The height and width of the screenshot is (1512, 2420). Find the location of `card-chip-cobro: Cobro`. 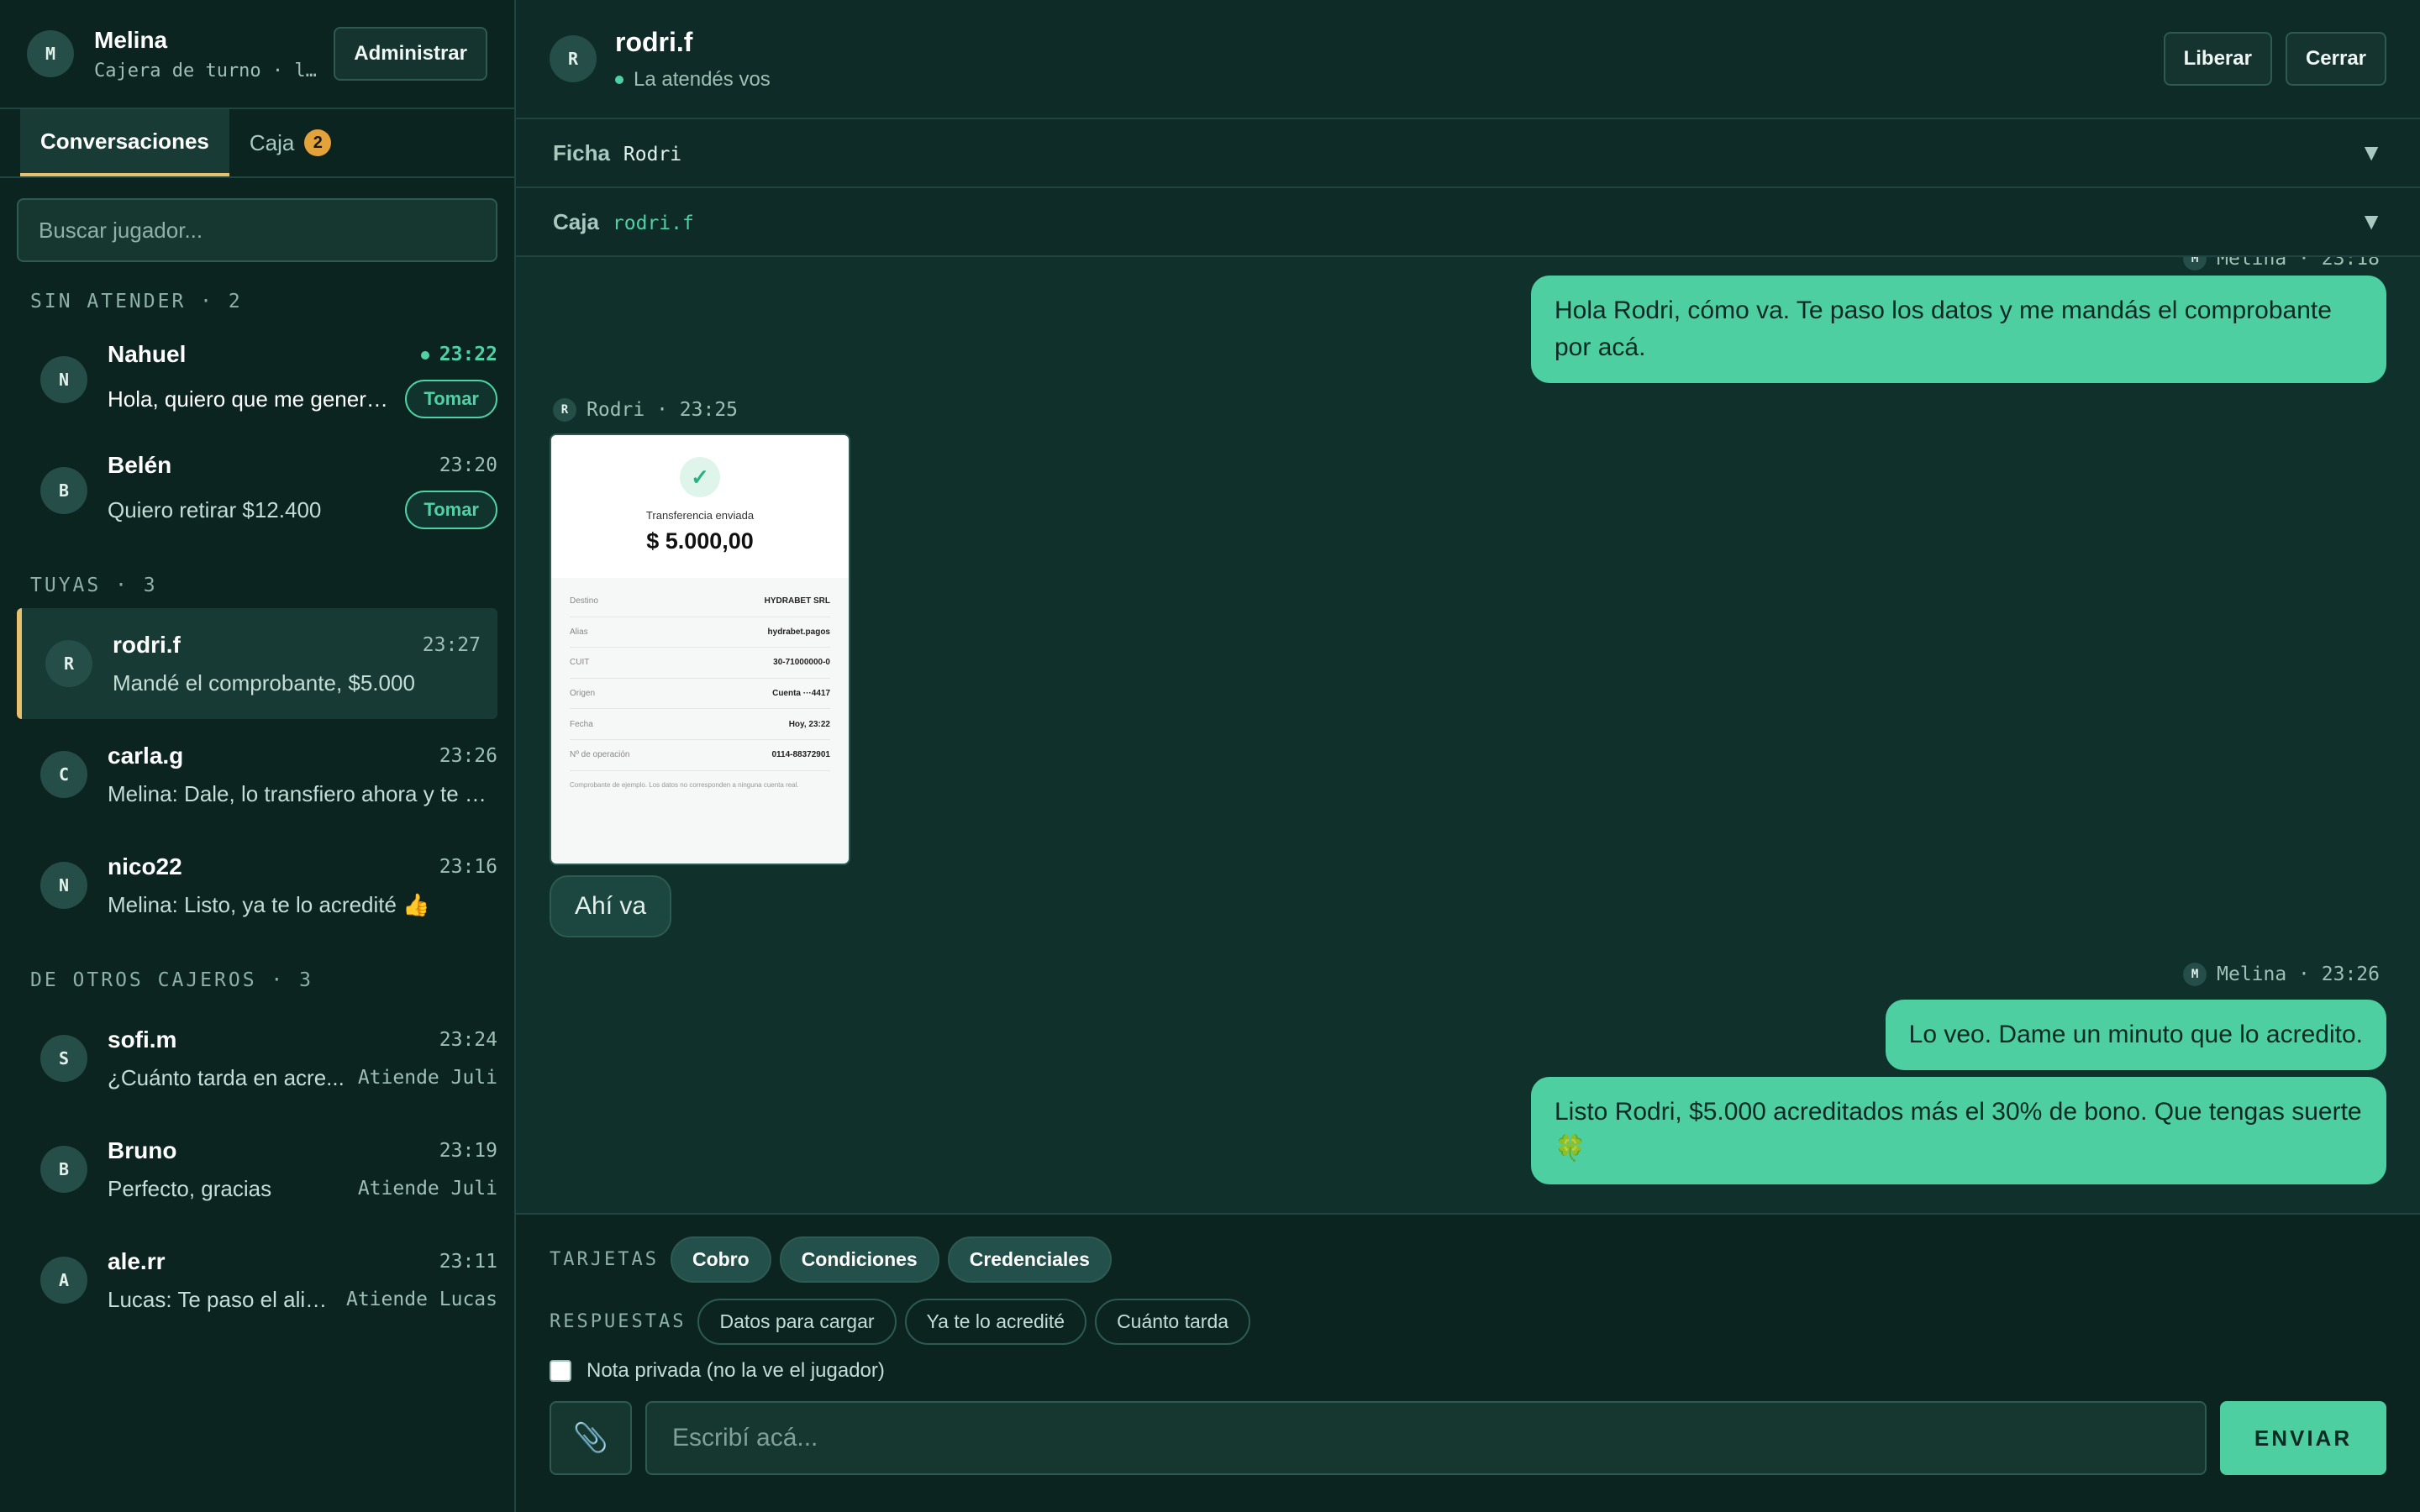

card-chip-cobro: Cobro is located at coordinates (720, 1259).